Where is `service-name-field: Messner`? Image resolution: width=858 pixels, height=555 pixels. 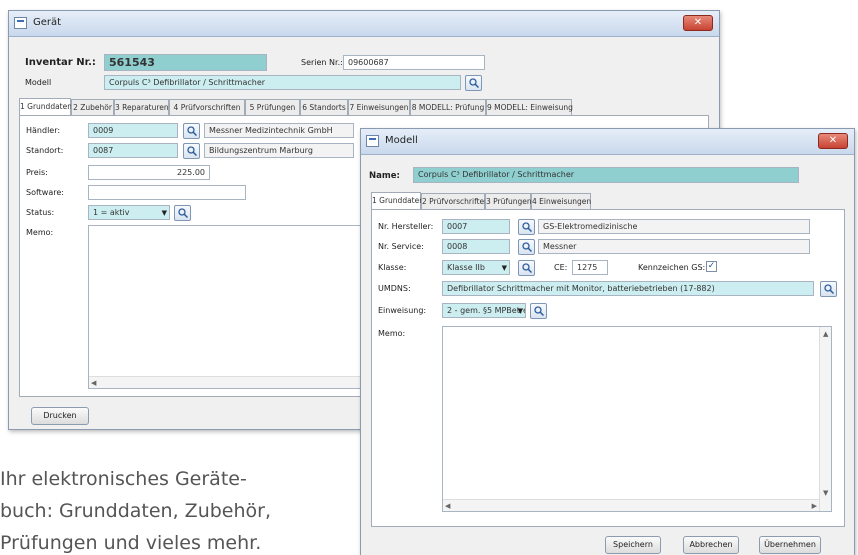 service-name-field: Messner is located at coordinates (674, 246).